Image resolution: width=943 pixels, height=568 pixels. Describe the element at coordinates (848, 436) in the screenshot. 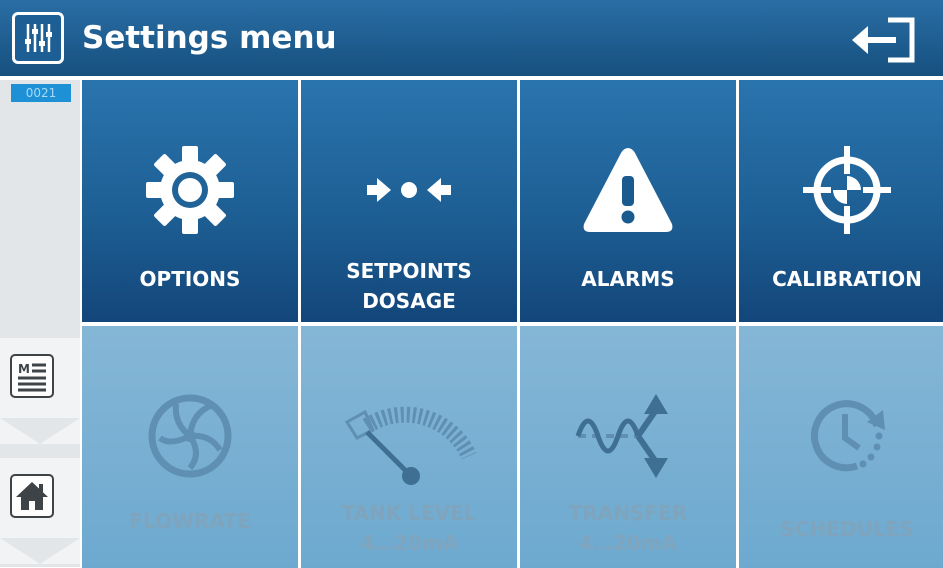

I see `clock-icon` at that location.